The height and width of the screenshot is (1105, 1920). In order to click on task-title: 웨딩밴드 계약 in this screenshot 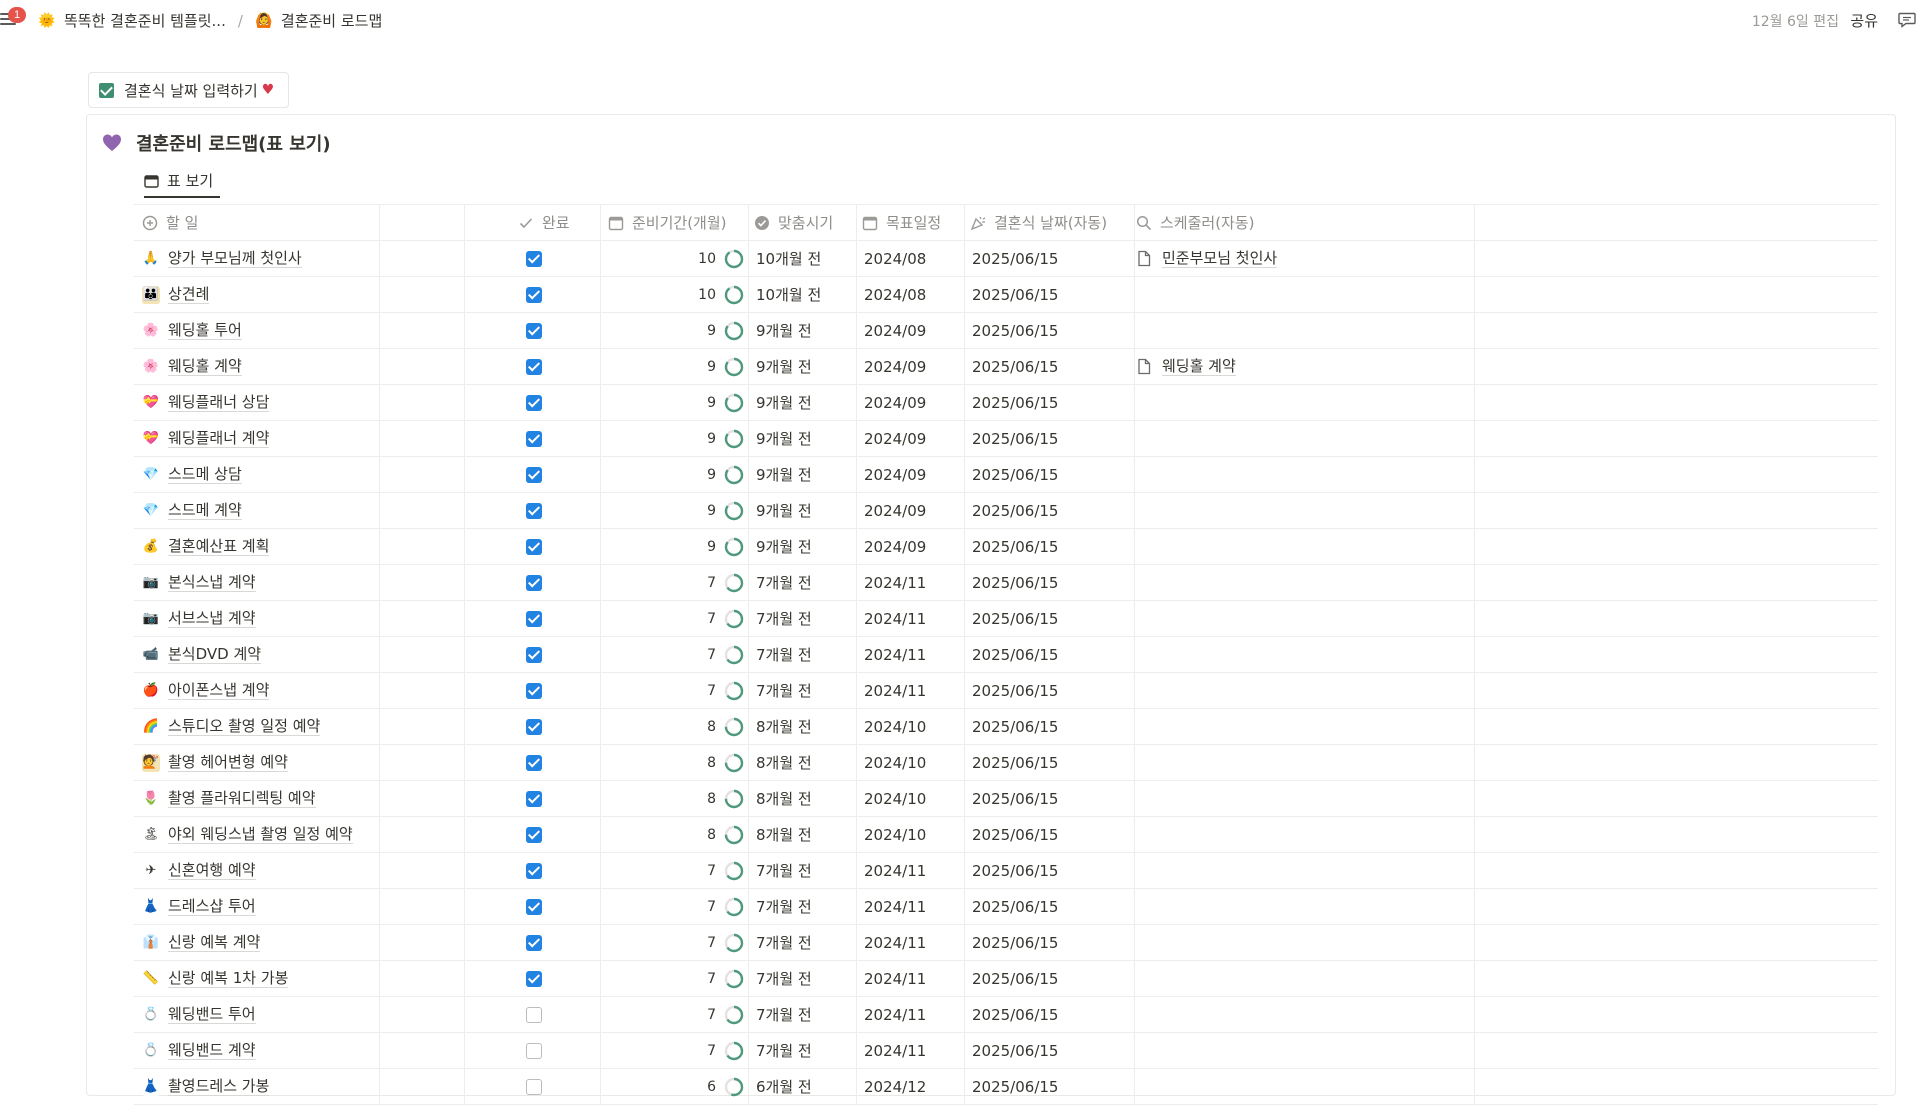, I will do `click(212, 1050)`.